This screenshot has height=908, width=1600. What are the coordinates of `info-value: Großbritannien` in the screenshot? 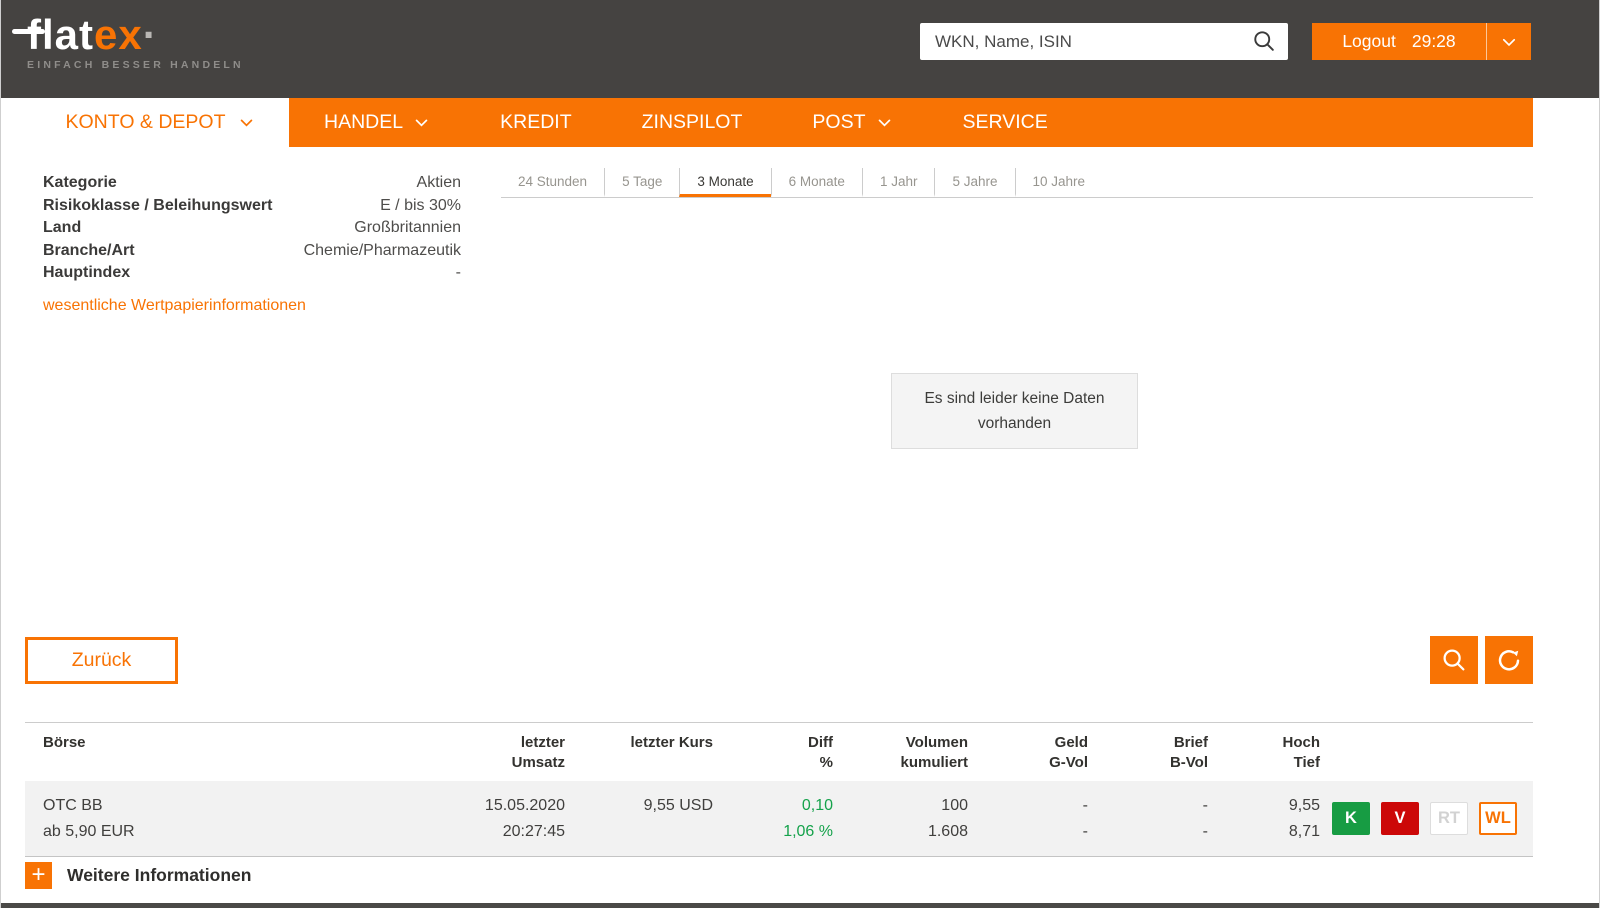 It's located at (407, 228).